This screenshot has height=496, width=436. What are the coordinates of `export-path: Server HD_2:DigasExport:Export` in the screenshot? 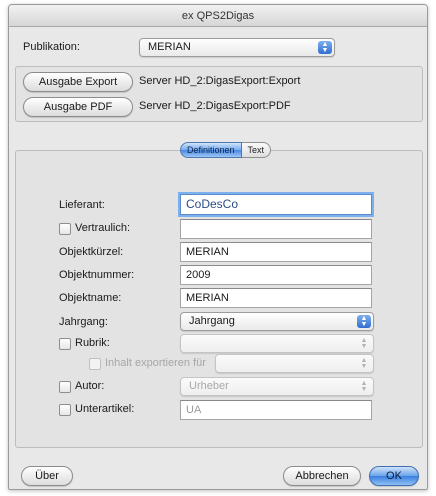 It's located at (220, 81).